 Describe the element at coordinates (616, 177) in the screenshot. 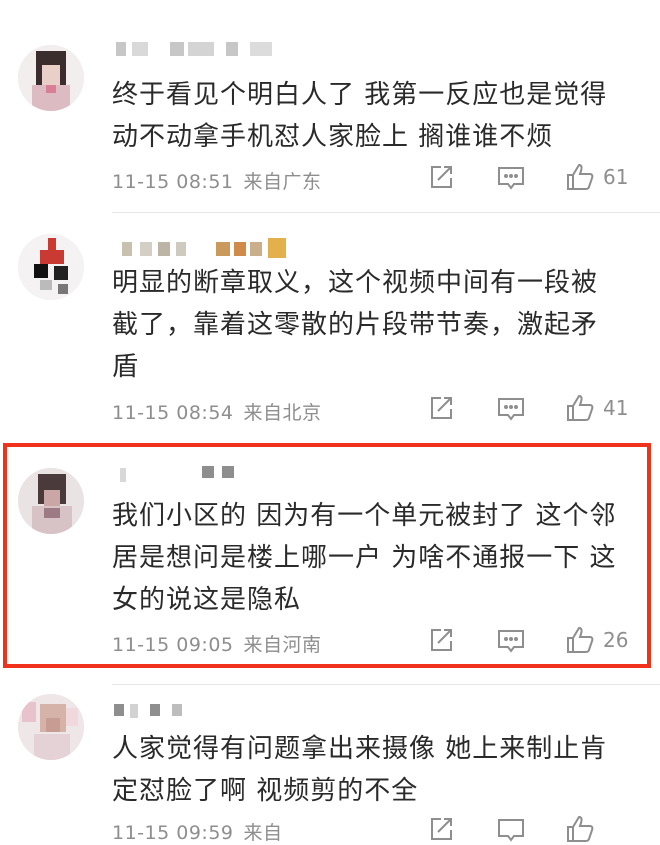

I see `like-count: 61` at that location.